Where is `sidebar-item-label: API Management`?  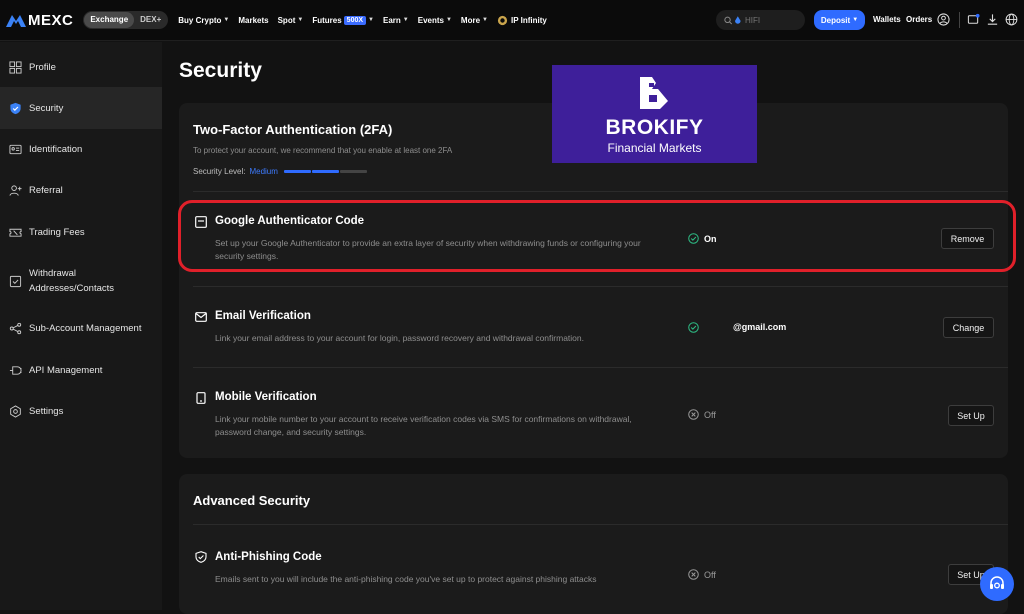 sidebar-item-label: API Management is located at coordinates (66, 370).